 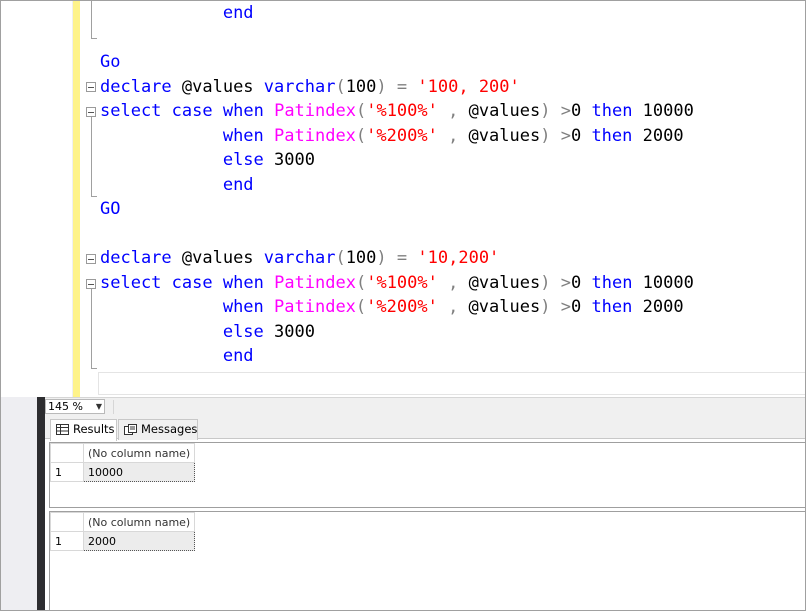 What do you see at coordinates (459, 407) in the screenshot?
I see `horizontal-scrollbar` at bounding box center [459, 407].